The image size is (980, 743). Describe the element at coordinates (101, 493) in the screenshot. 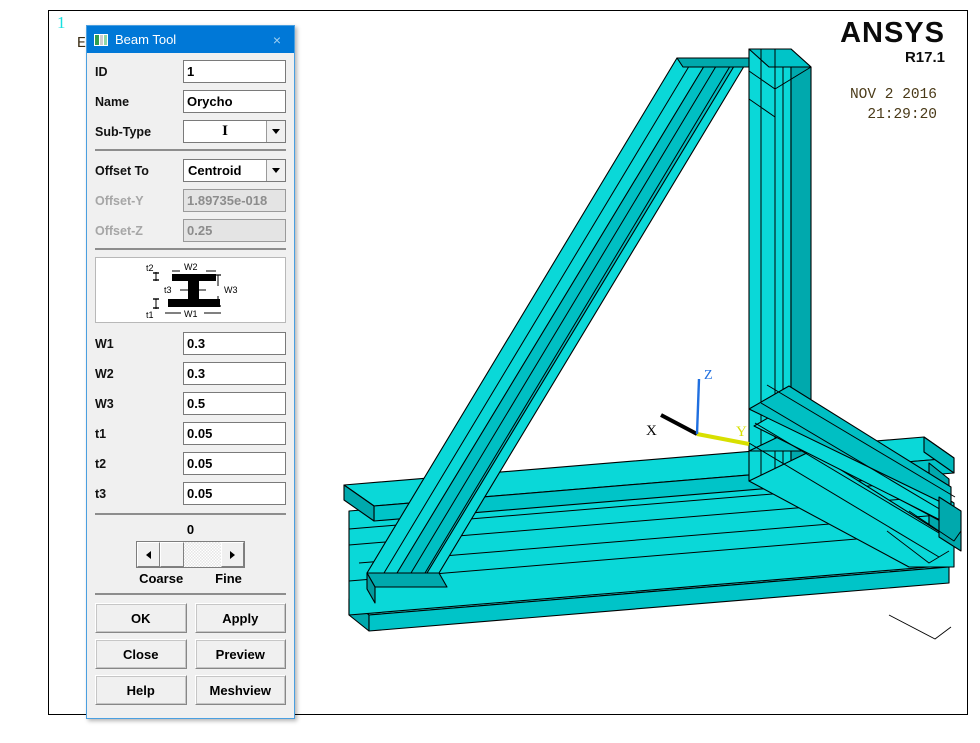

I see `dimension-label-t3: t3` at that location.